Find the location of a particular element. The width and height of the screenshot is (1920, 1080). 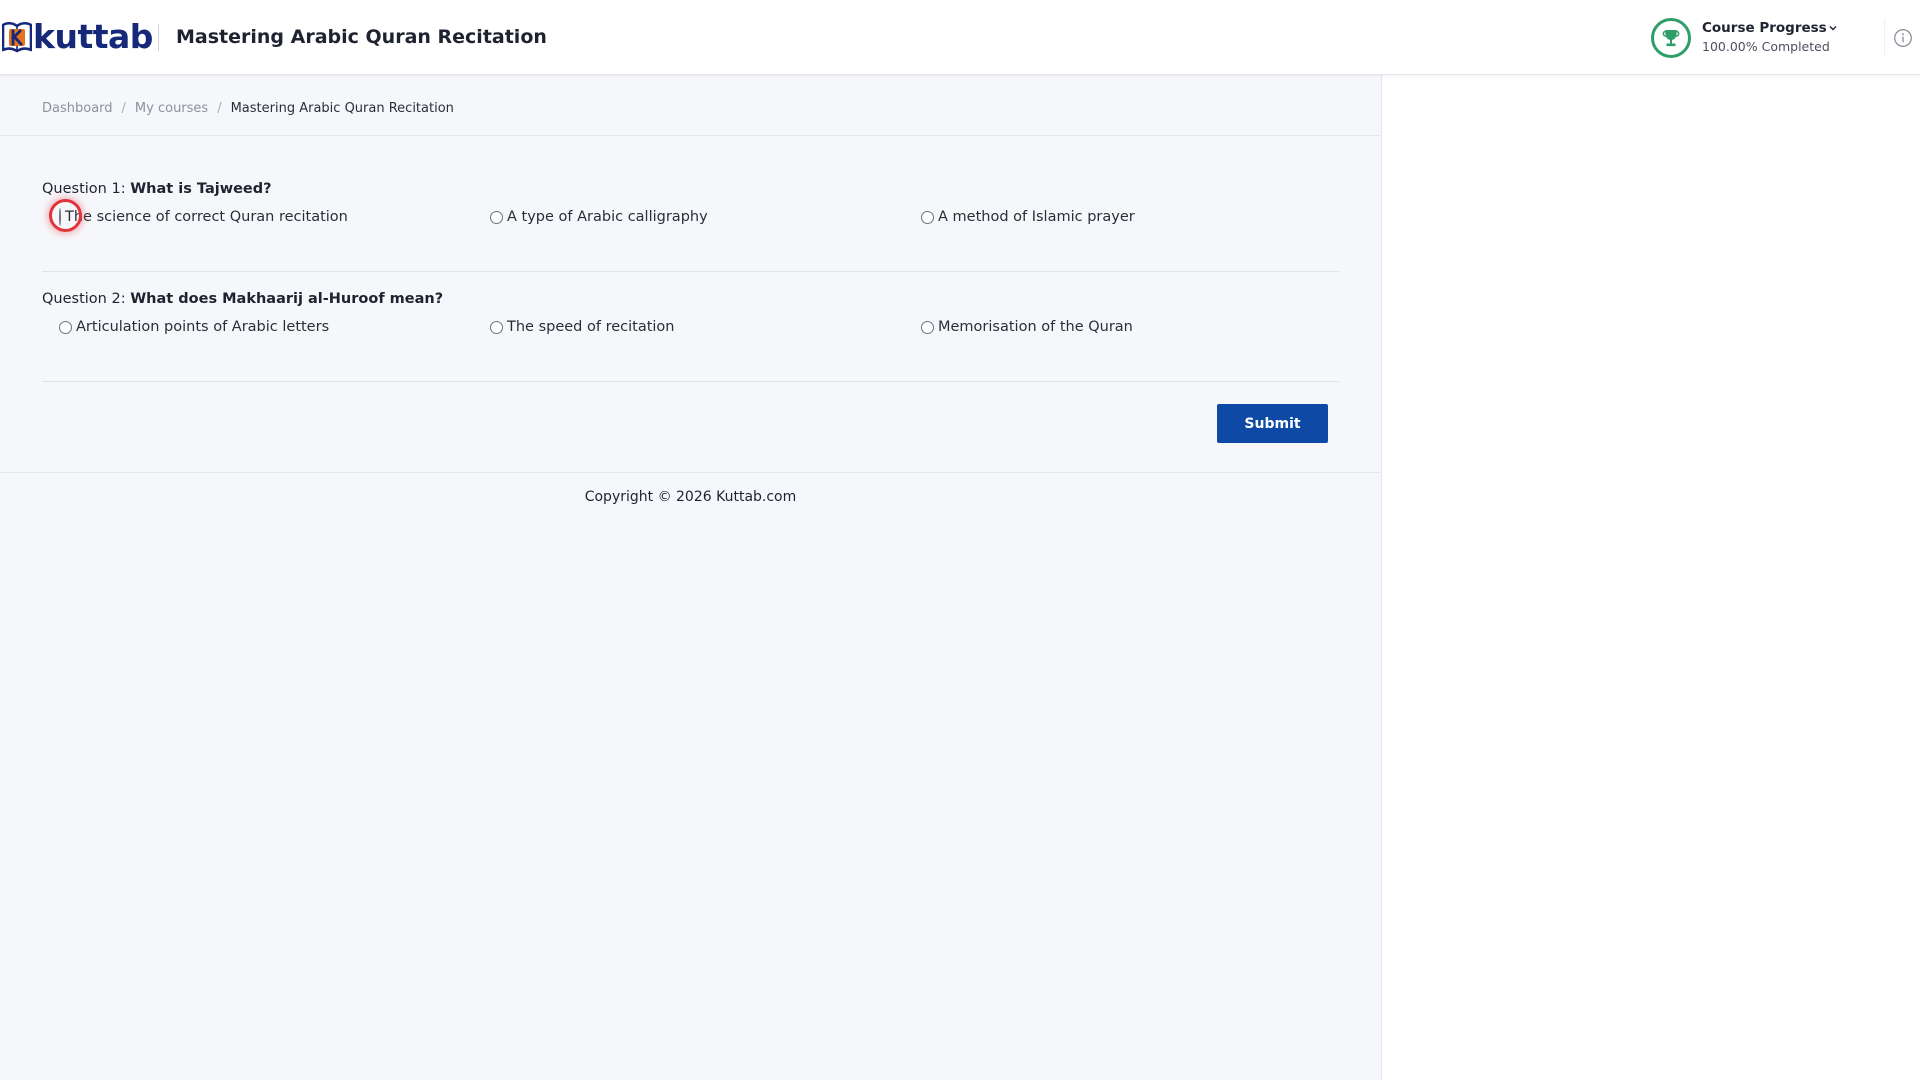

question-2-prefix: Question 2: is located at coordinates (84, 299).